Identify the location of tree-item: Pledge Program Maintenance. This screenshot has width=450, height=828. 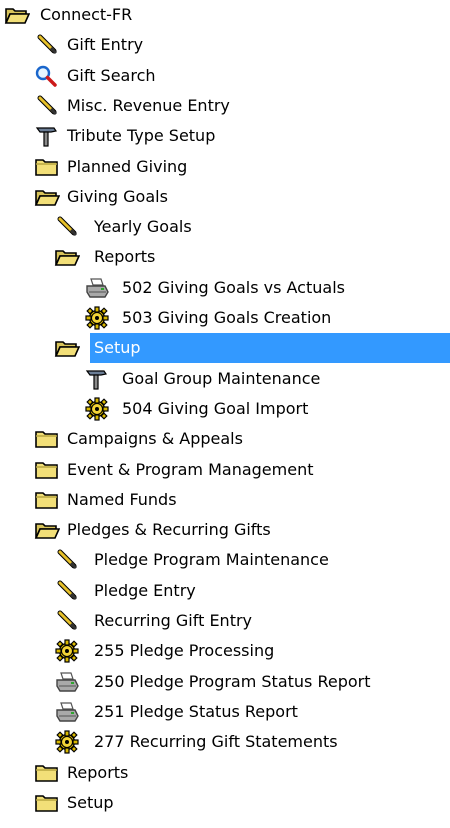
(225, 560).